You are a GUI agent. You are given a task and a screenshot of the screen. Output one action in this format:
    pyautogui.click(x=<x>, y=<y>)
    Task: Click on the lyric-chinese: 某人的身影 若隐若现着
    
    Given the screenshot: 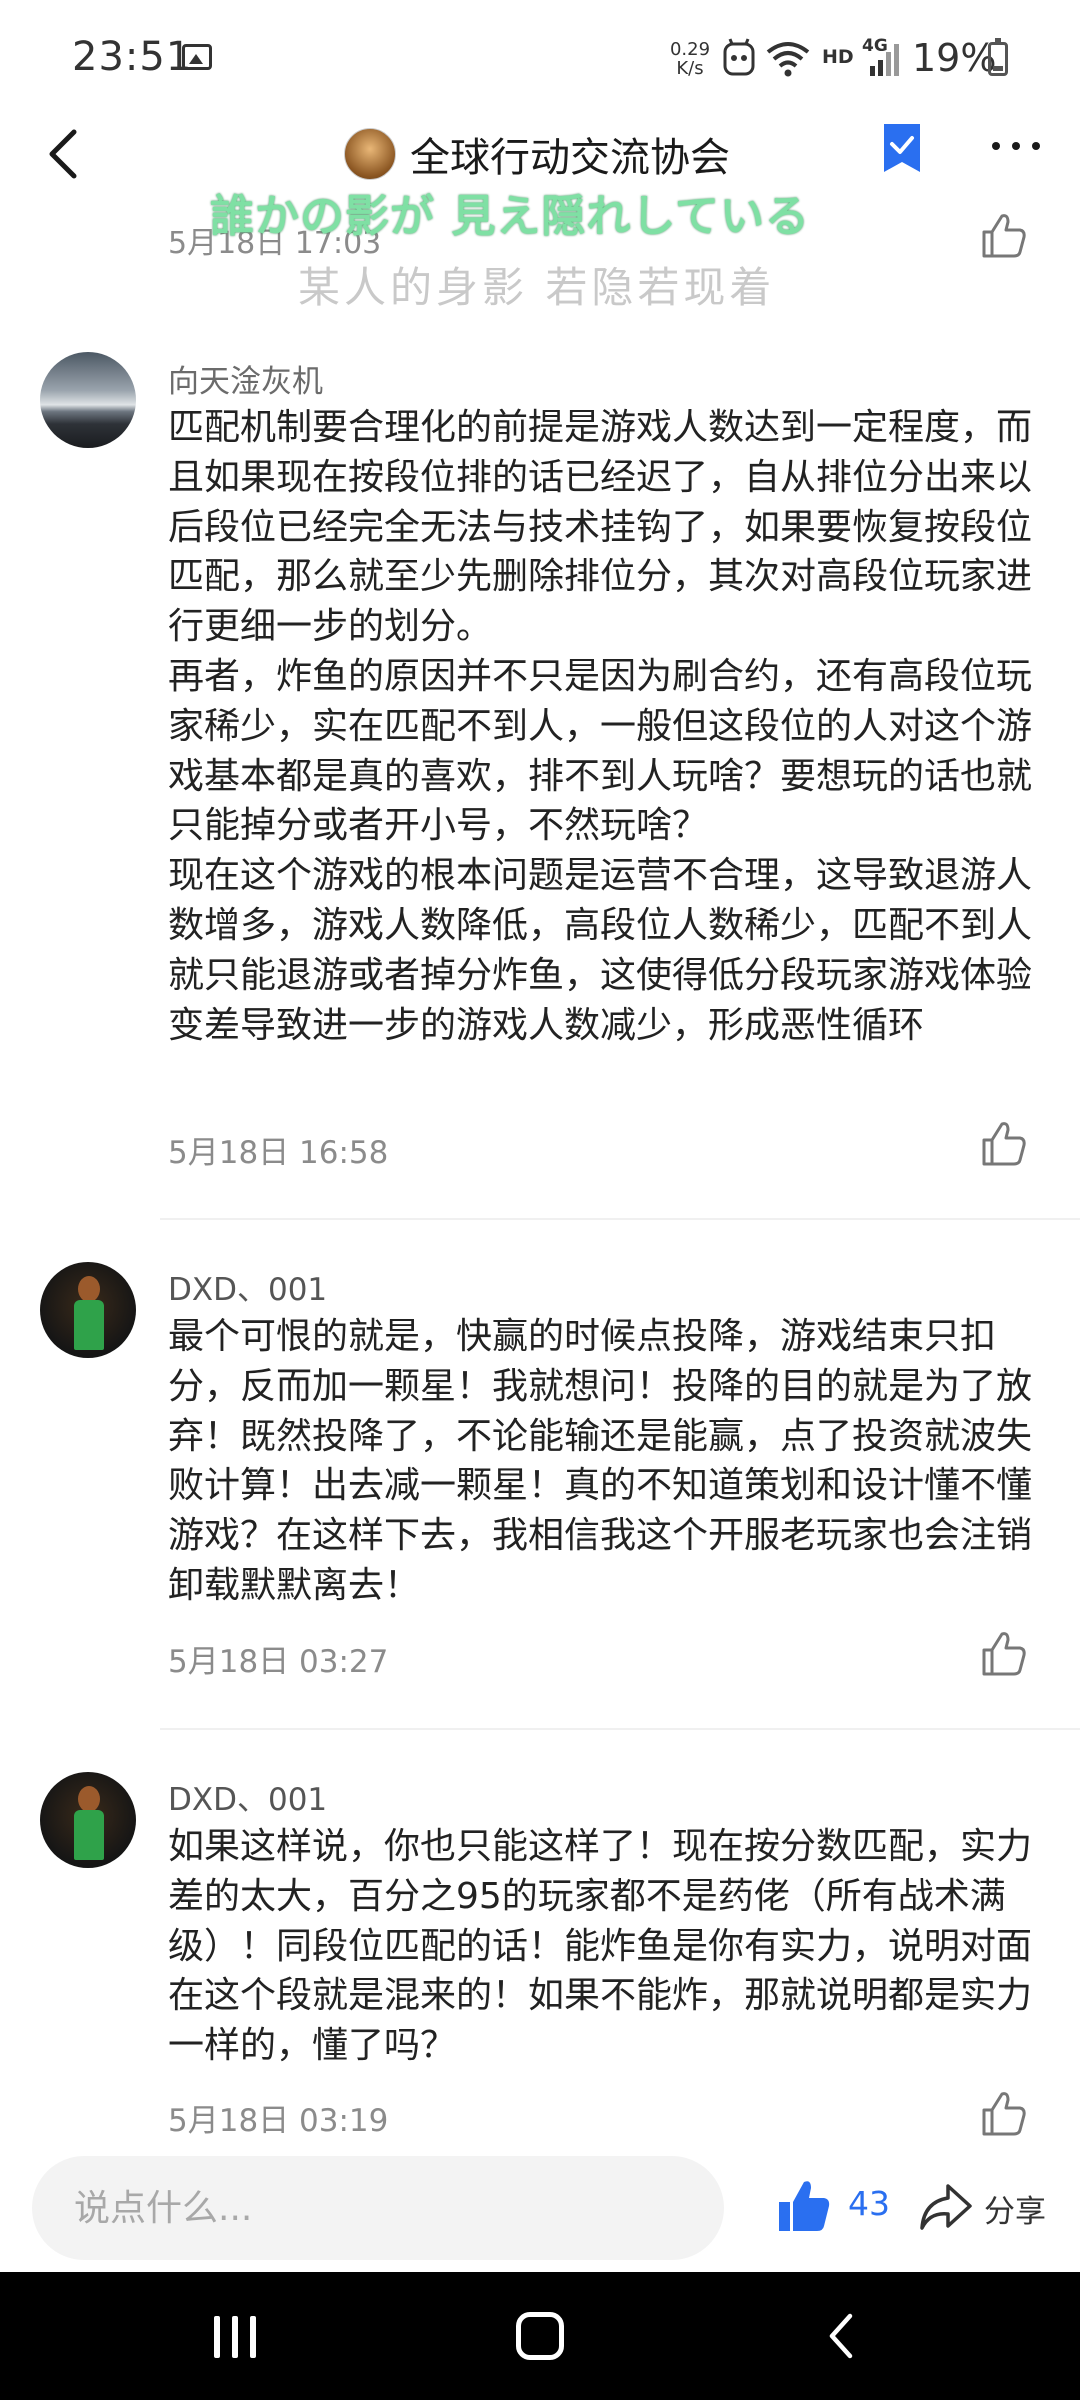 What is the action you would take?
    pyautogui.click(x=537, y=287)
    